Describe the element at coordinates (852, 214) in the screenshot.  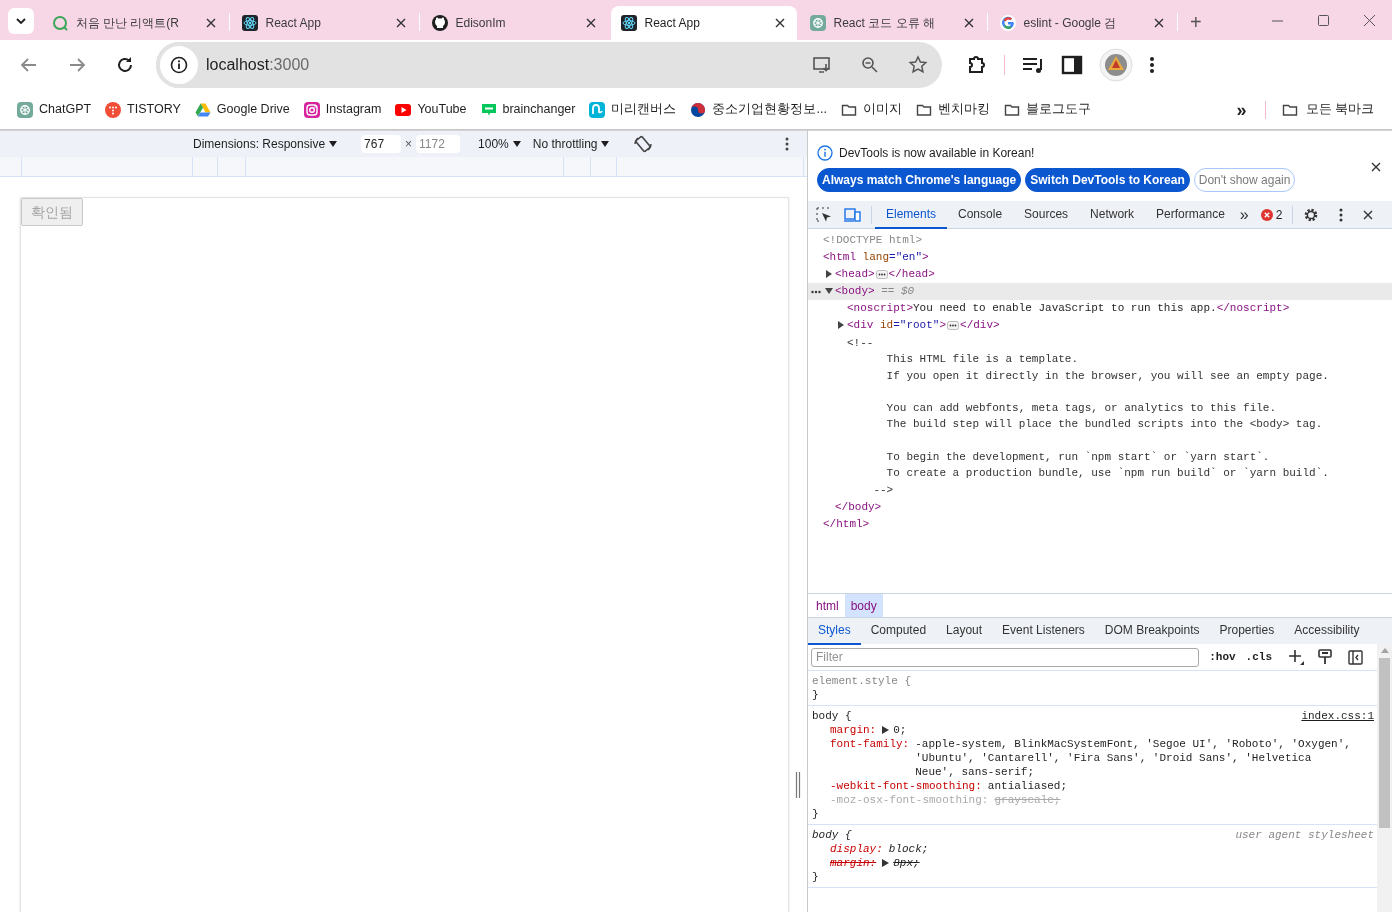
I see `device-toggle-icon` at that location.